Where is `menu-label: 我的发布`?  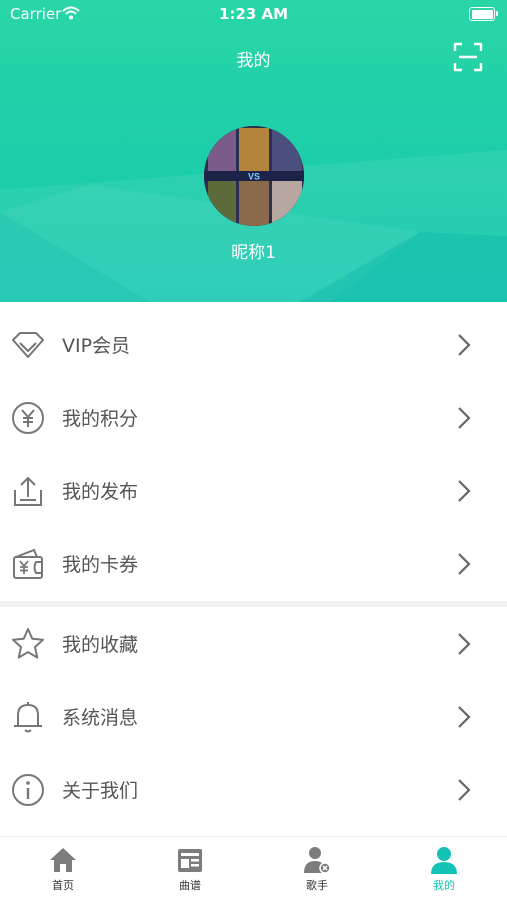
menu-label: 我的发布 is located at coordinates (100, 492).